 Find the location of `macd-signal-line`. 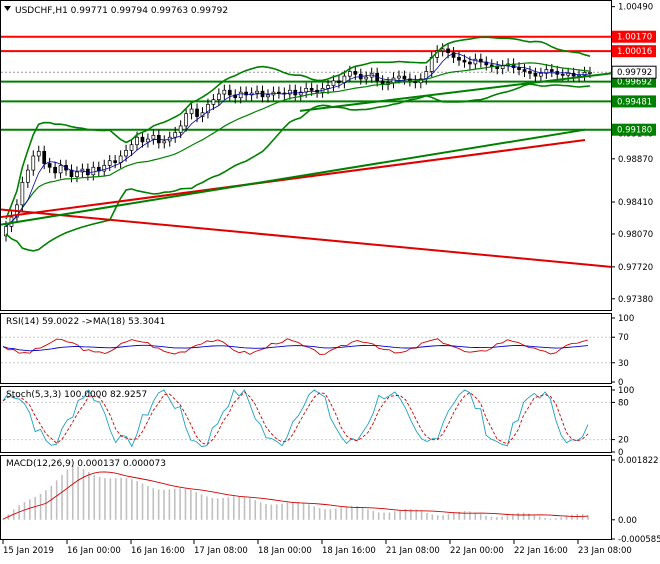

macd-signal-line is located at coordinates (295, 495).